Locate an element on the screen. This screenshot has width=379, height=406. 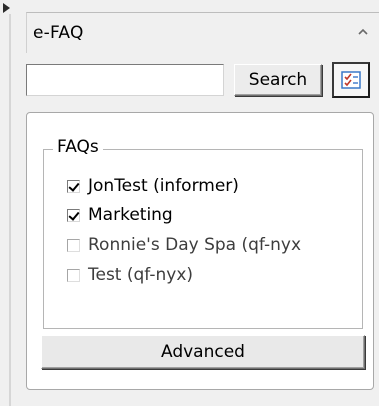
faq-item-ronnies-day-spa: Ronnie's Day Spa (qf-nyx is located at coordinates (184, 245).